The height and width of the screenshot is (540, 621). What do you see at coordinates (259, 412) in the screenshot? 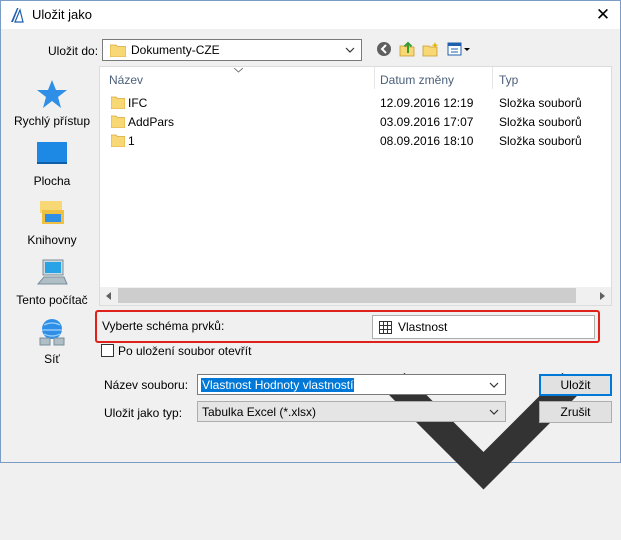
I see `filetype-value: Tabulka Excel (*.xlsx)` at bounding box center [259, 412].